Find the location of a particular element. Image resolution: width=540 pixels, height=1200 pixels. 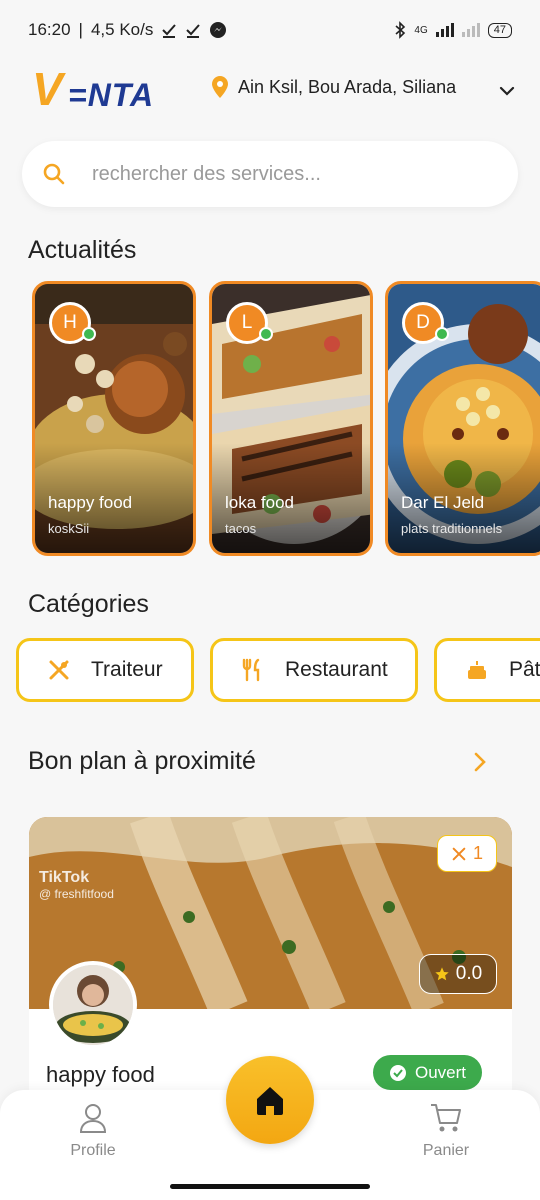

venta-logo: V =NTA is located at coordinates (108, 89).